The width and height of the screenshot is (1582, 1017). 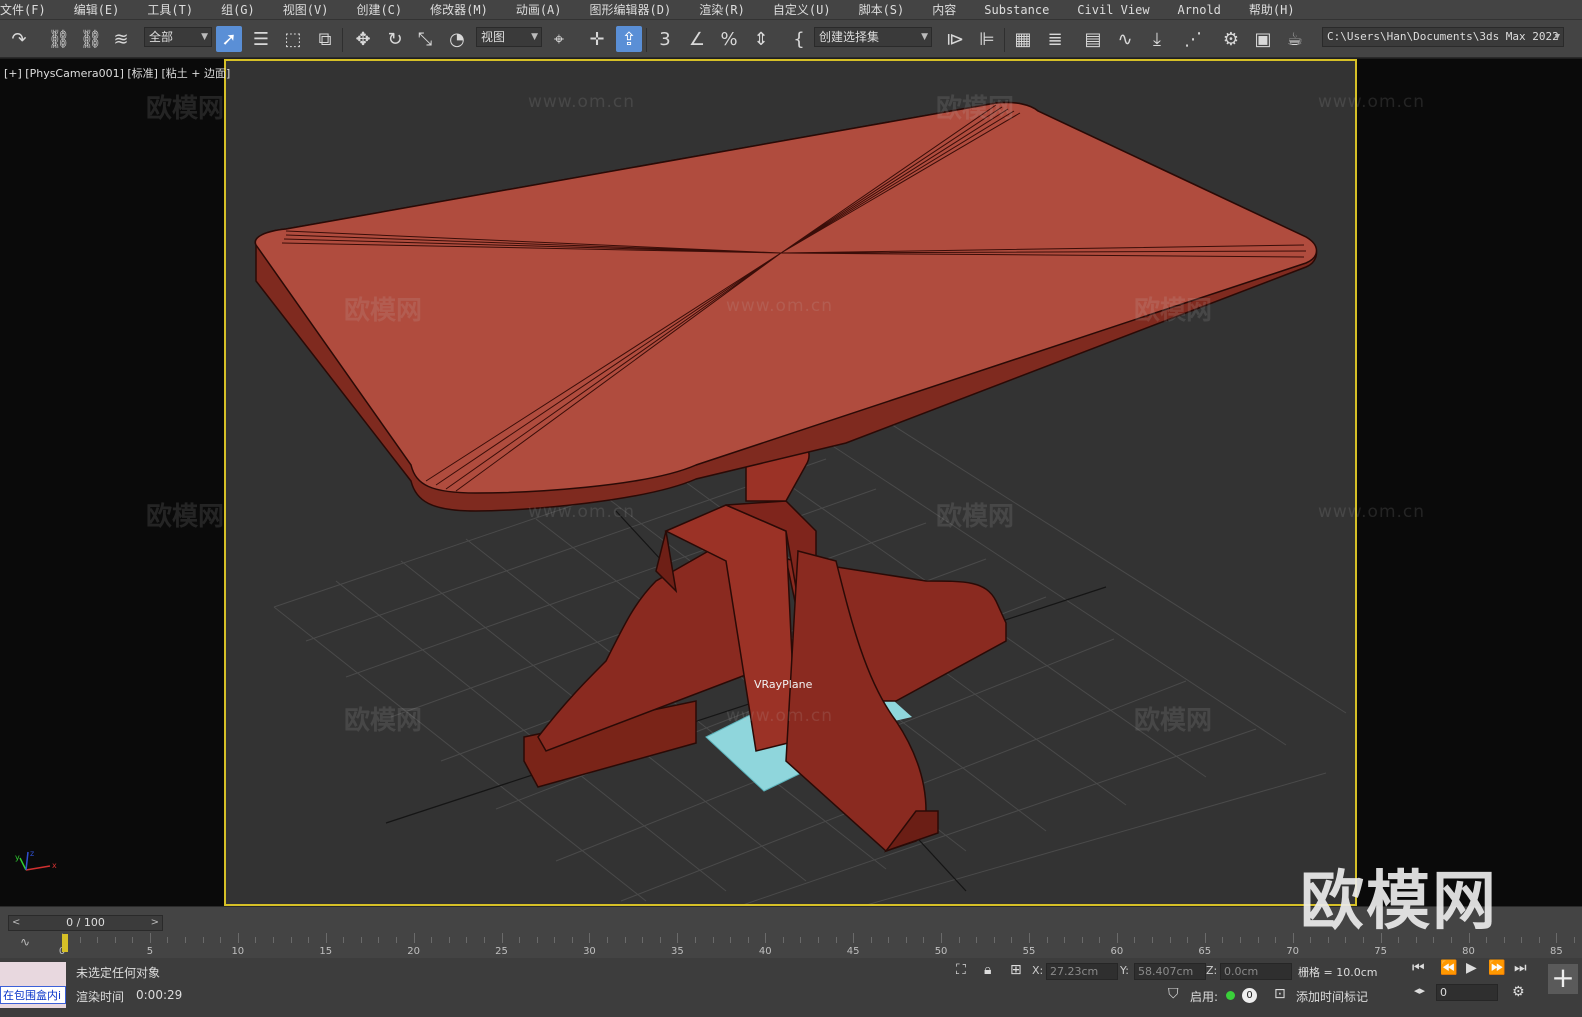 What do you see at coordinates (155, 923) in the screenshot?
I see `chevron-right-icon: >` at bounding box center [155, 923].